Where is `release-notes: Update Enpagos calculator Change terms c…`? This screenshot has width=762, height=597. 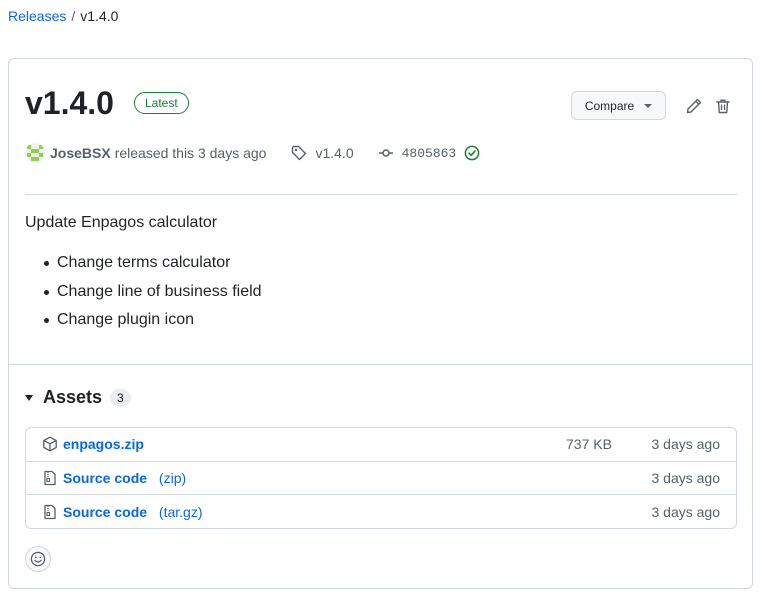 release-notes: Update Enpagos calculator Change terms c… is located at coordinates (143, 276).